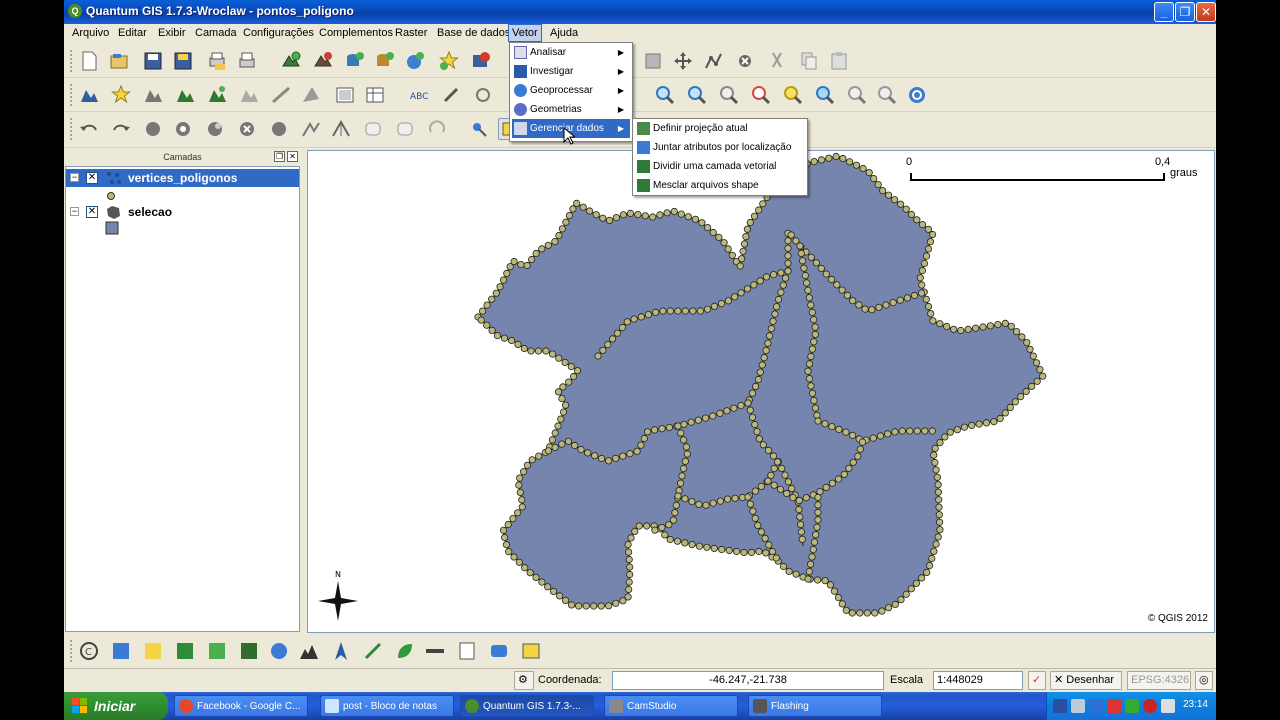  I want to click on undo-icon, so click(89, 129).